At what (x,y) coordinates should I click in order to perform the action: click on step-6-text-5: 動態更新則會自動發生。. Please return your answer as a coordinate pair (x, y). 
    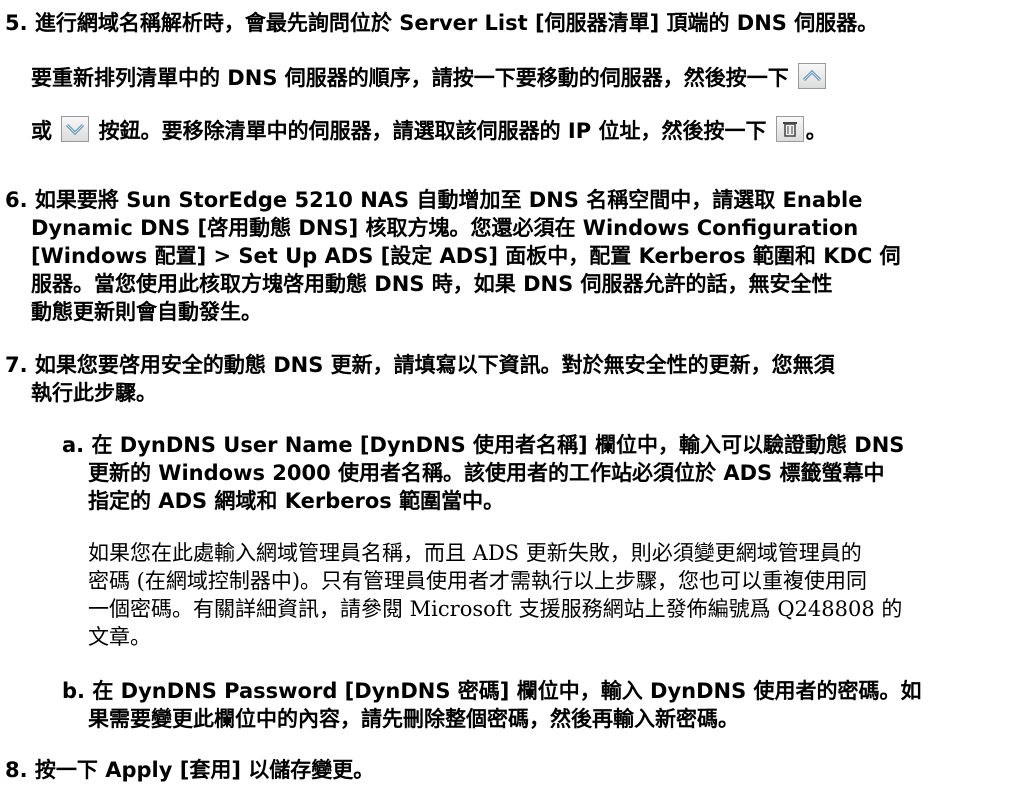
    Looking at the image, I should click on (146, 312).